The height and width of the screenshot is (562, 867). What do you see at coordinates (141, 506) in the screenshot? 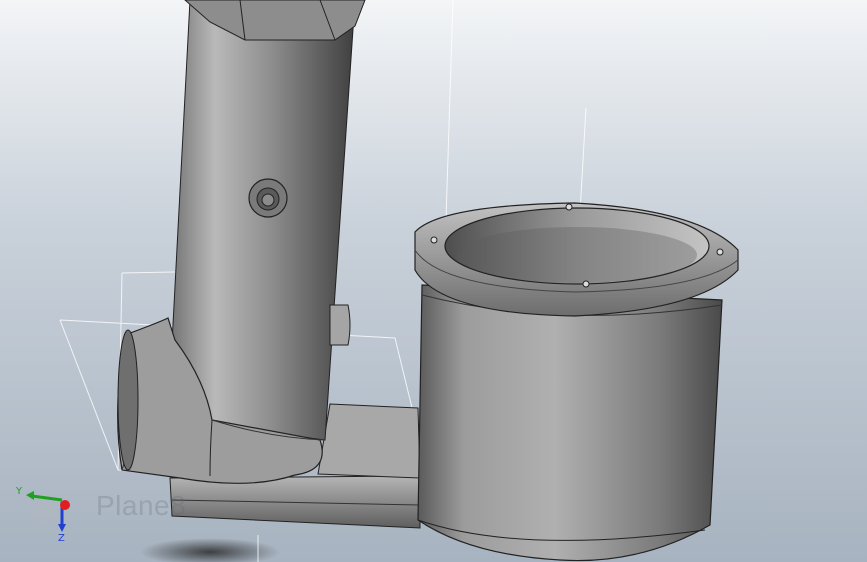
I see `plane-label: Plane8` at bounding box center [141, 506].